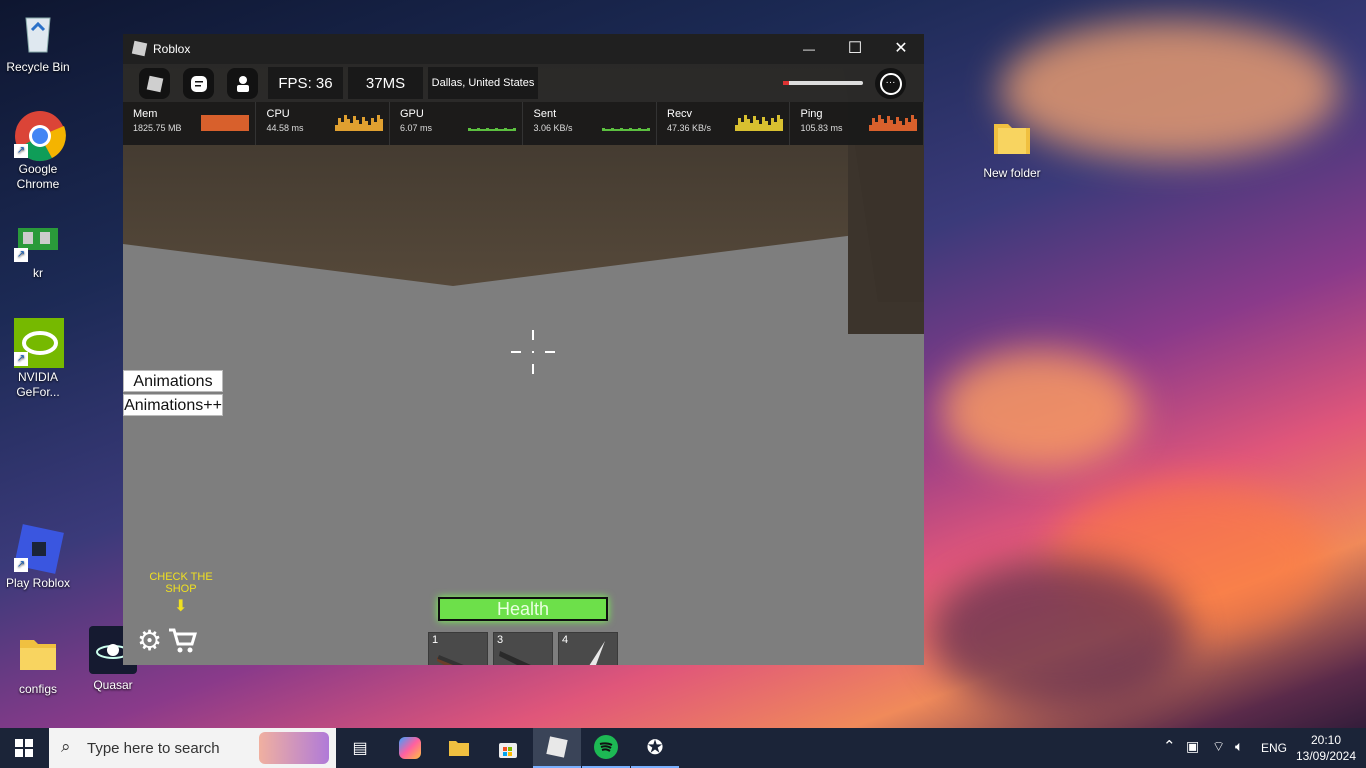 Image resolution: width=1366 pixels, height=768 pixels. I want to click on copilot-button, so click(410, 748).